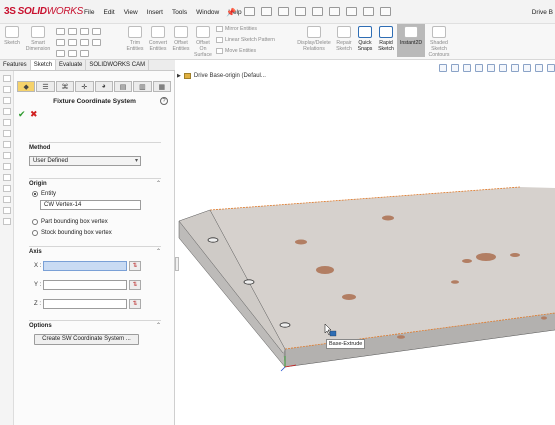  What do you see at coordinates (90, 205) in the screenshot?
I see `entity-selection-field: CW Vertex-14` at bounding box center [90, 205].